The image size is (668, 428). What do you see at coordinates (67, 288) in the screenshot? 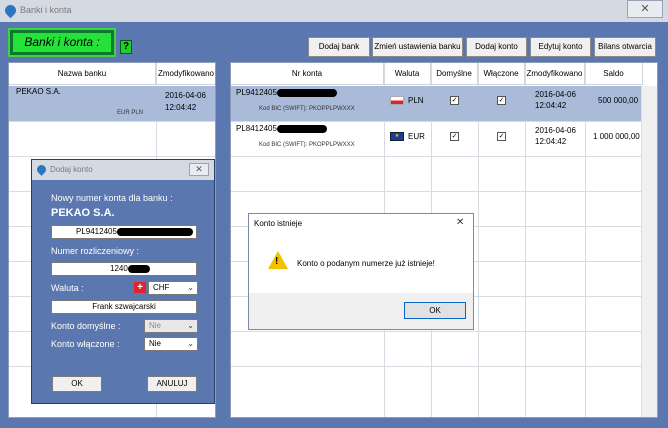
I see `currency-label: Waluta :` at bounding box center [67, 288].